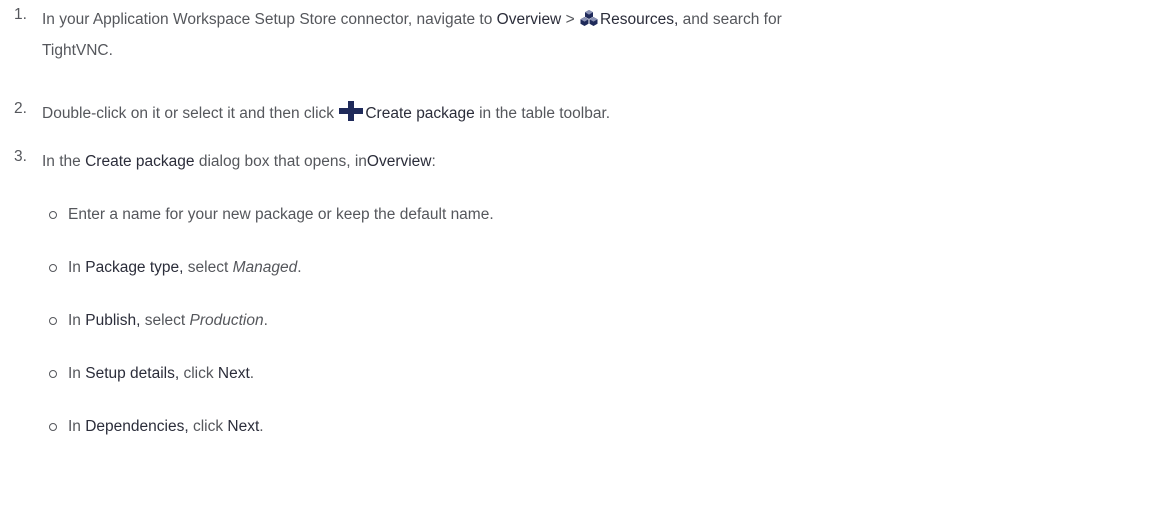 The width and height of the screenshot is (1164, 510). Describe the element at coordinates (113, 320) in the screenshot. I see `ui-publish: Publish,` at that location.